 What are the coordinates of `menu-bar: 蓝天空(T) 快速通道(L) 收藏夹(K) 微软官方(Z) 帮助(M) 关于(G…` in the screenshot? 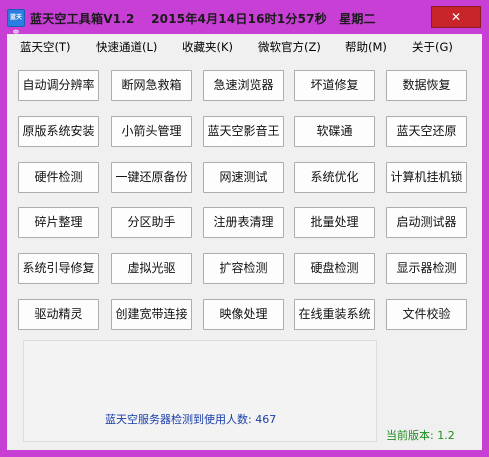 It's located at (244, 46).